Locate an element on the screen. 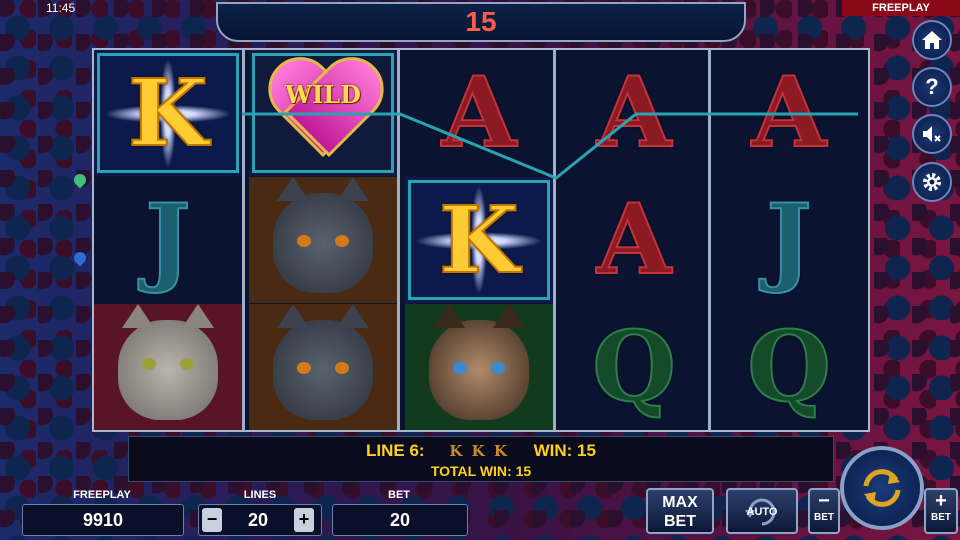 The width and height of the screenshot is (960, 540). bet-display: 20 is located at coordinates (400, 520).